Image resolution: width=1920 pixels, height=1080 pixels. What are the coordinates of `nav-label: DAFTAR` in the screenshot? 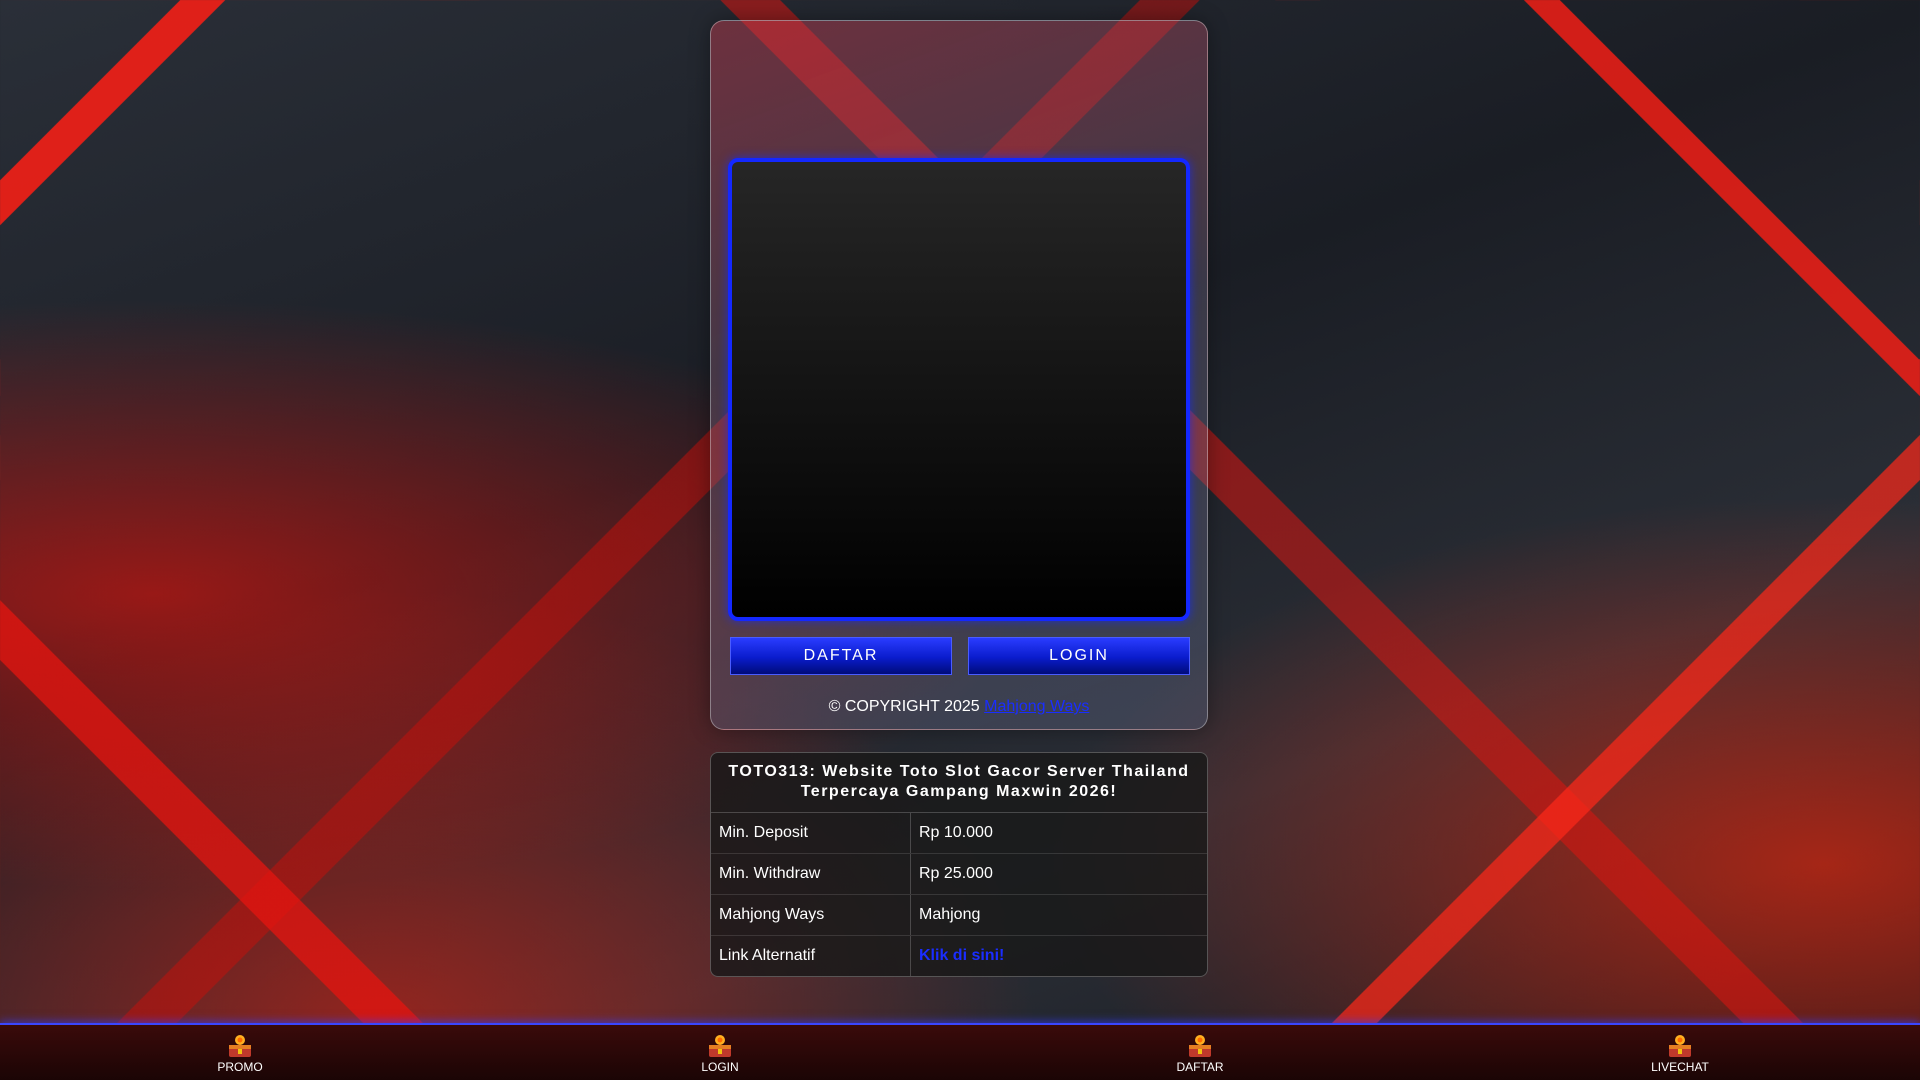 It's located at (1200, 1067).